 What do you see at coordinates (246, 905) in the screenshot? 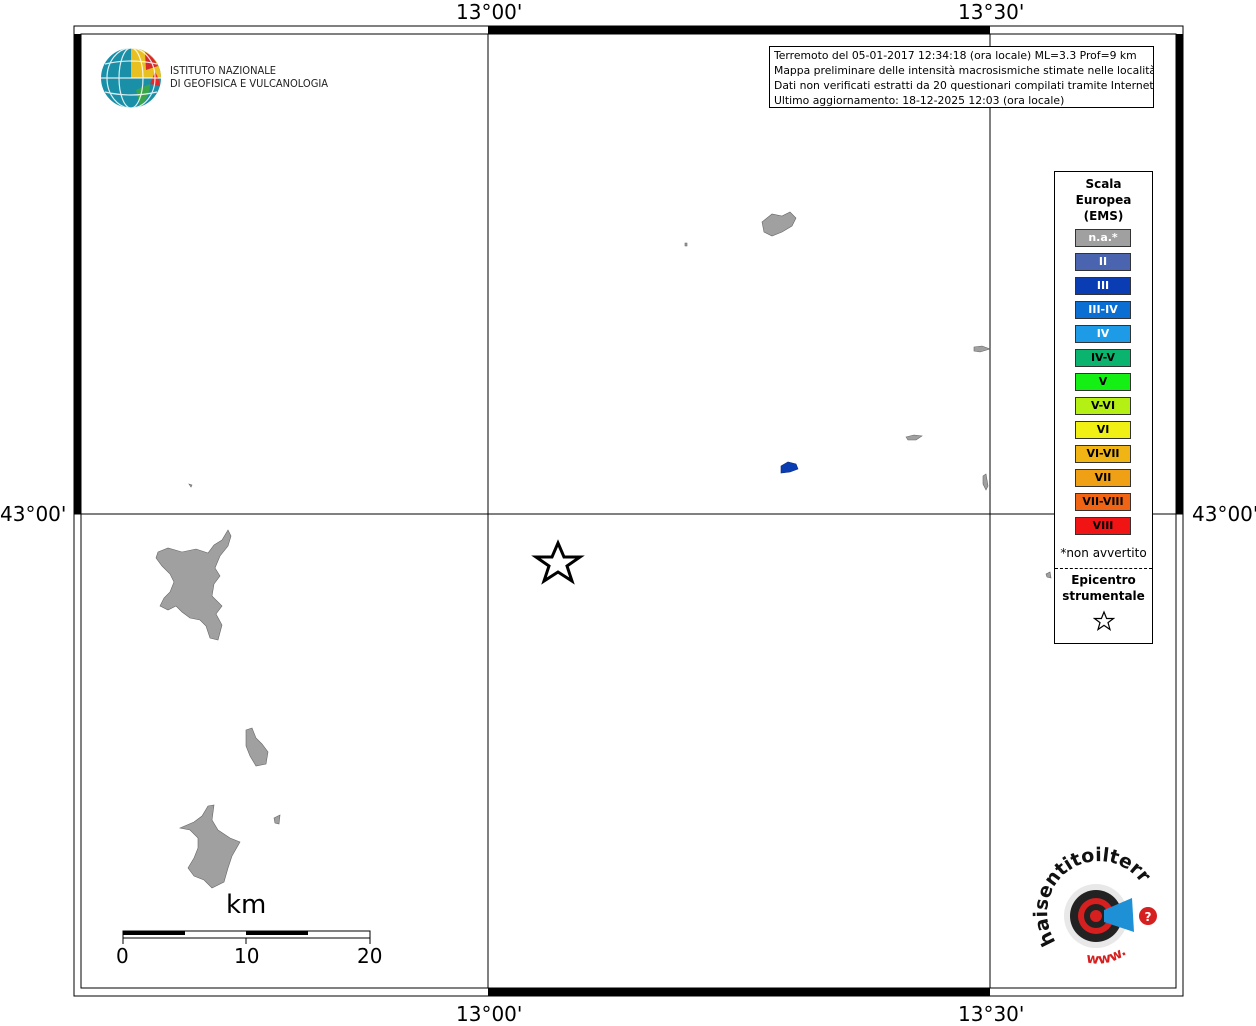
I see `scale-unit-label: km` at bounding box center [246, 905].